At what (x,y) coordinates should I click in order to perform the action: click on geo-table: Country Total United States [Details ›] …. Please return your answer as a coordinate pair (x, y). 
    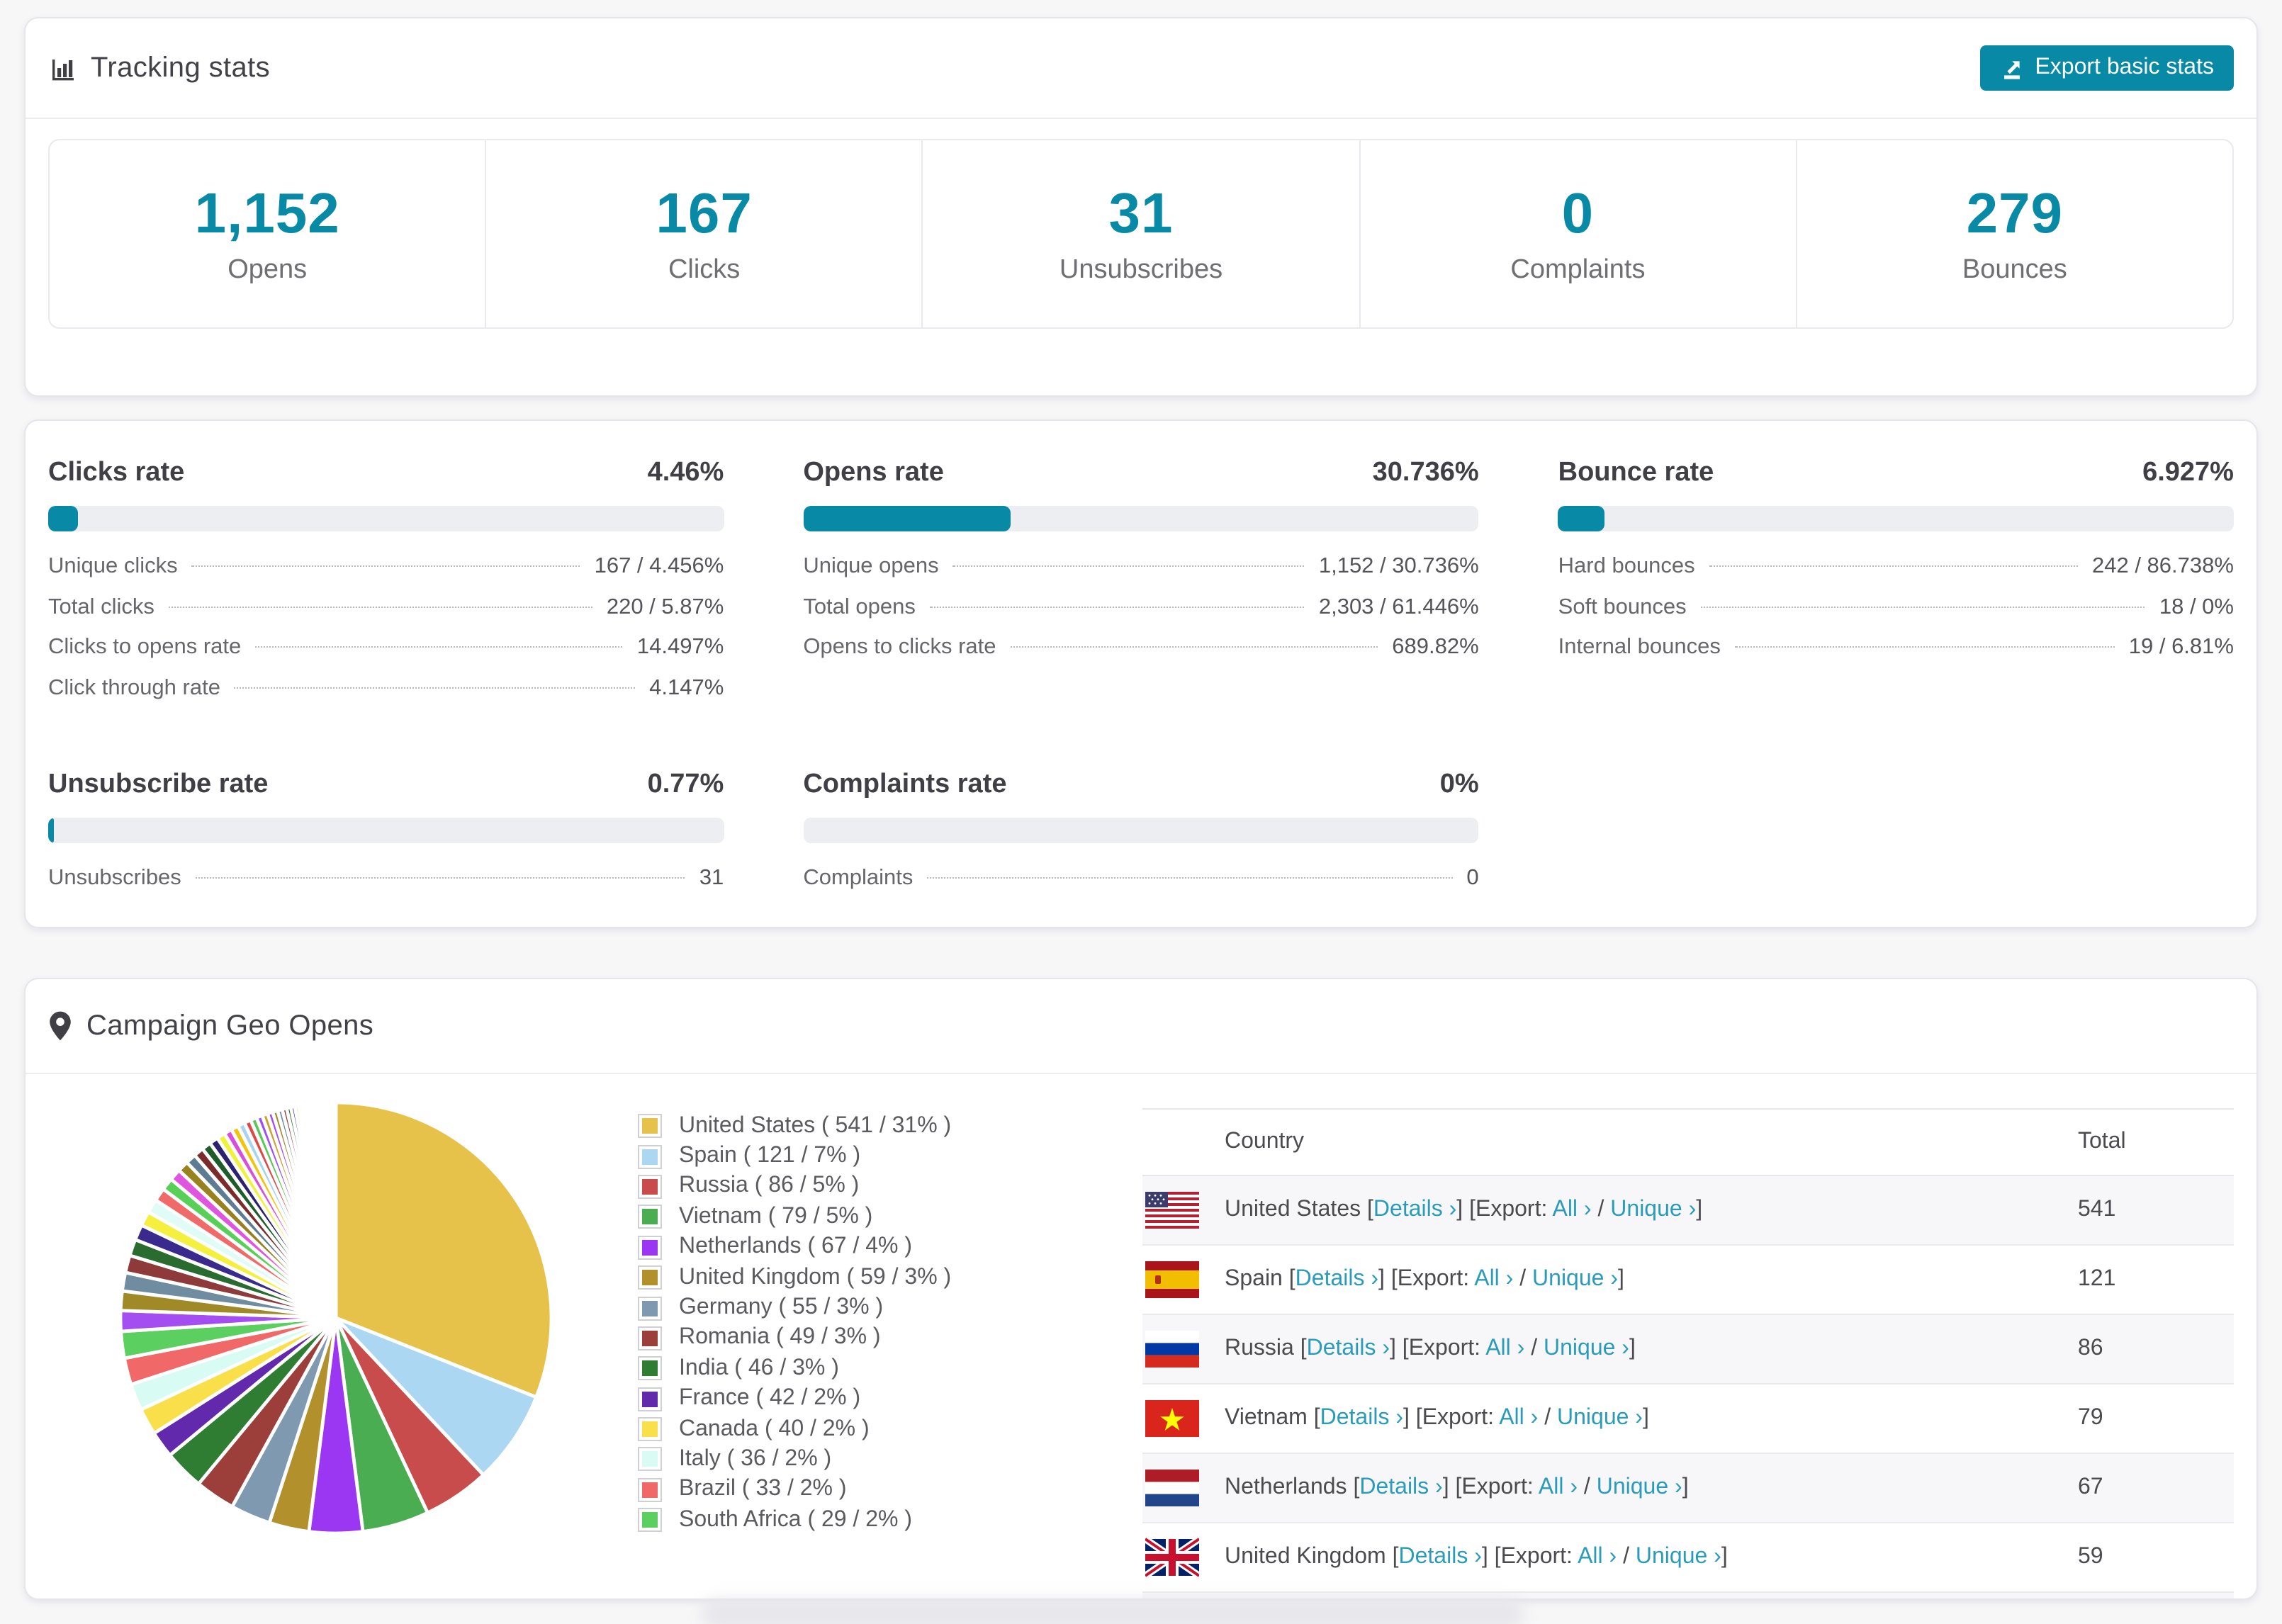
    Looking at the image, I should click on (1688, 1353).